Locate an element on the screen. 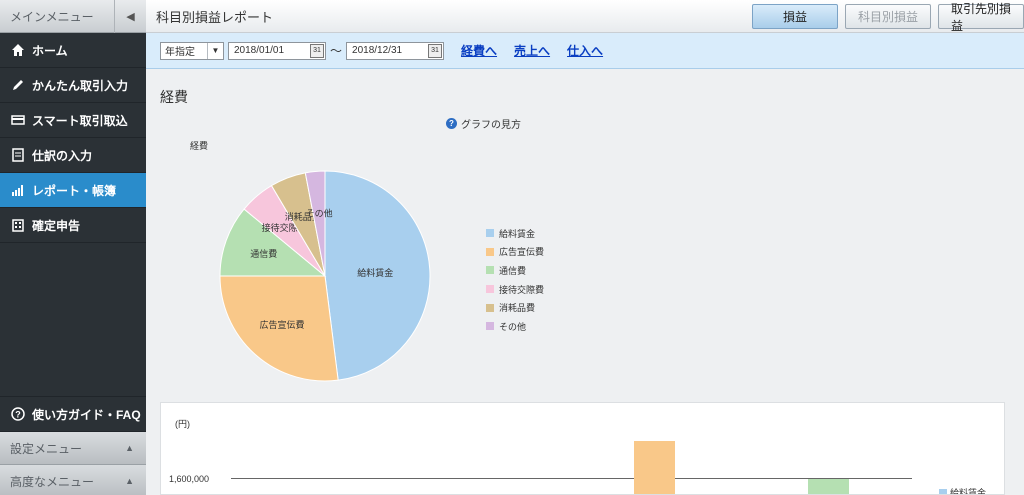 The height and width of the screenshot is (495, 1024). settings-menu-toggle: 設定メニュー ▲ is located at coordinates (73, 448).